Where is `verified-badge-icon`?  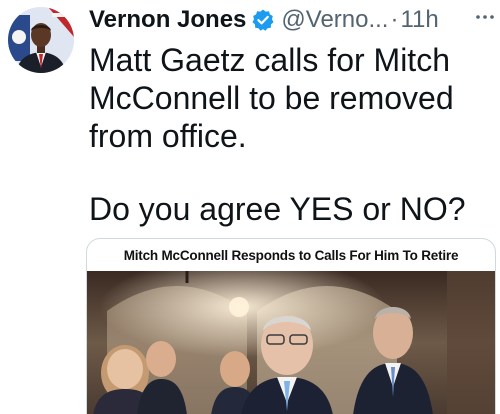 verified-badge-icon is located at coordinates (263, 20).